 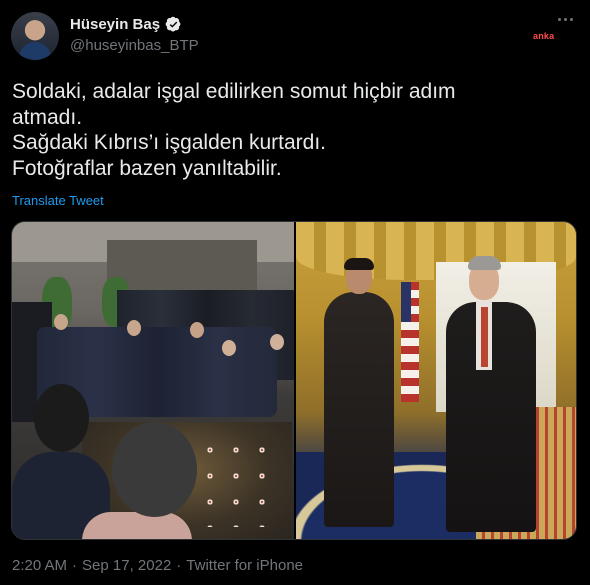 I want to click on watermark-logo: anka, so click(x=544, y=36).